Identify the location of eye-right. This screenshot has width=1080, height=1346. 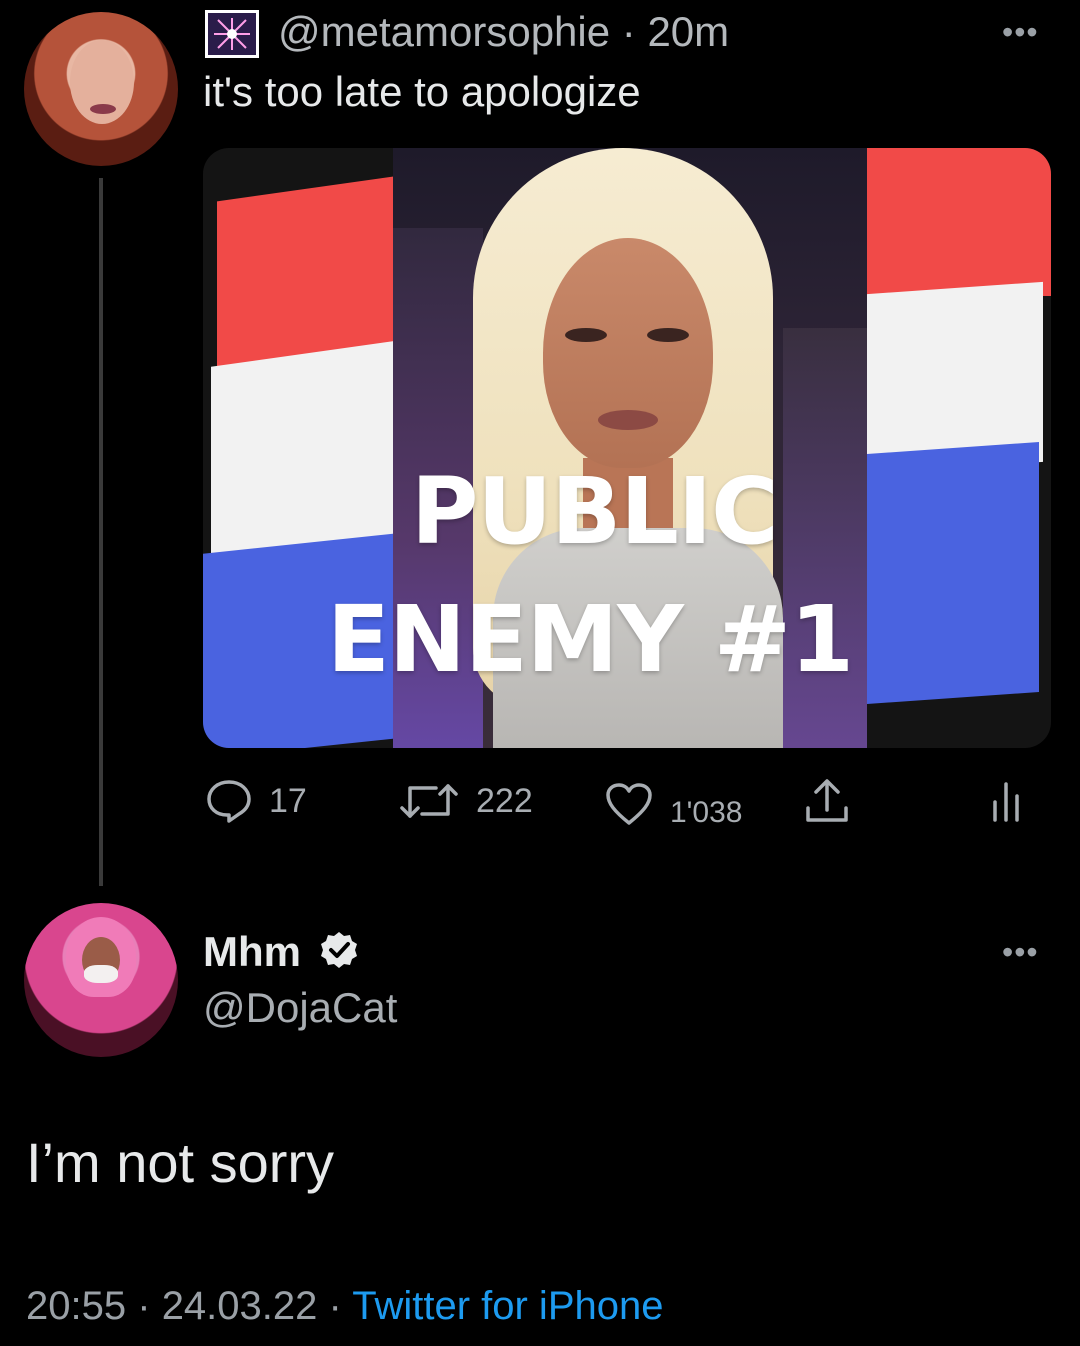
(668, 335).